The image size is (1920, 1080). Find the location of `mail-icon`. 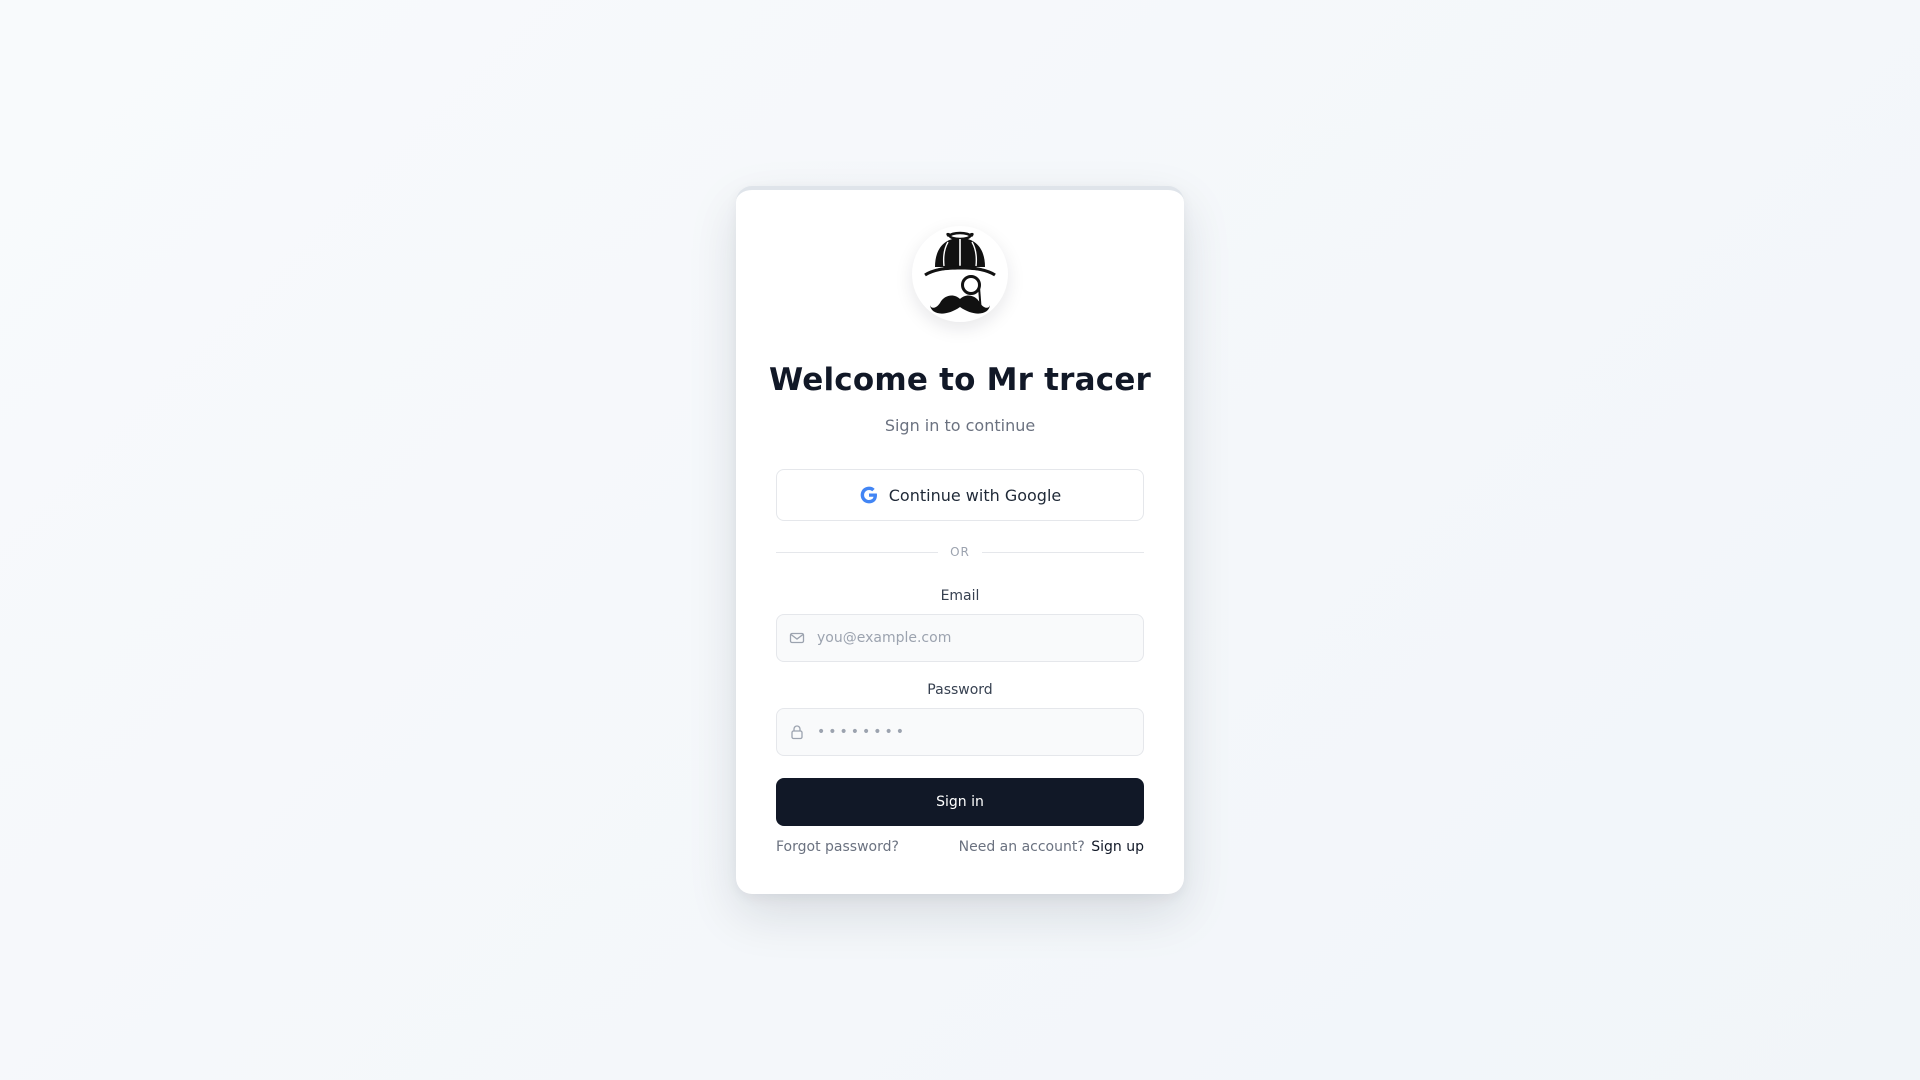

mail-icon is located at coordinates (797, 638).